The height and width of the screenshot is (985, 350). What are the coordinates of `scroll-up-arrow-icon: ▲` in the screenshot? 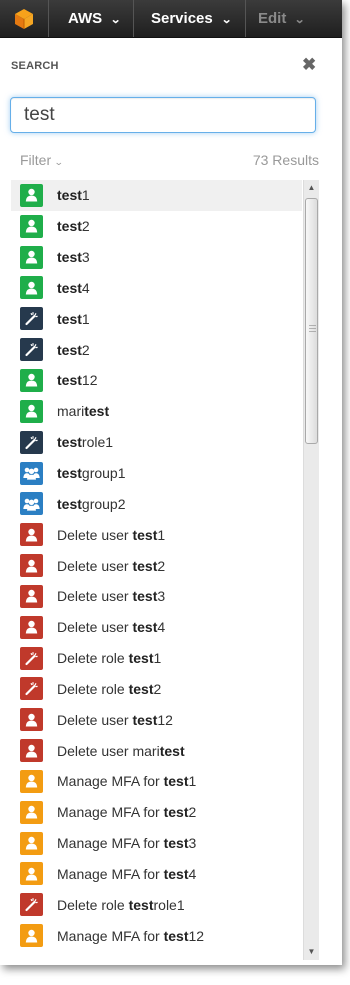 It's located at (311, 188).